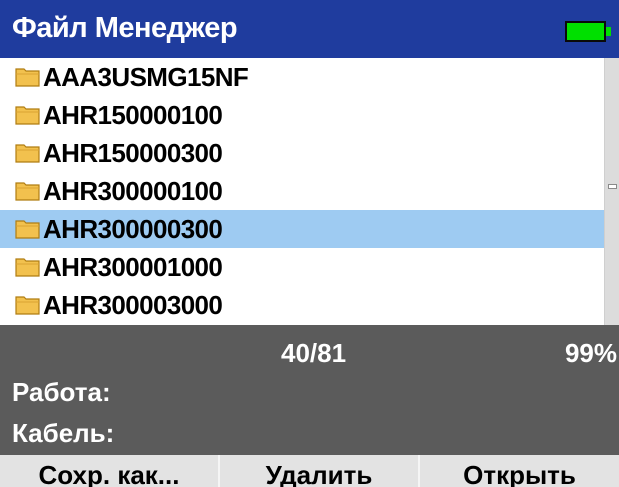 Image resolution: width=619 pixels, height=487 pixels. I want to click on file-name: AHR150000300, so click(133, 153).